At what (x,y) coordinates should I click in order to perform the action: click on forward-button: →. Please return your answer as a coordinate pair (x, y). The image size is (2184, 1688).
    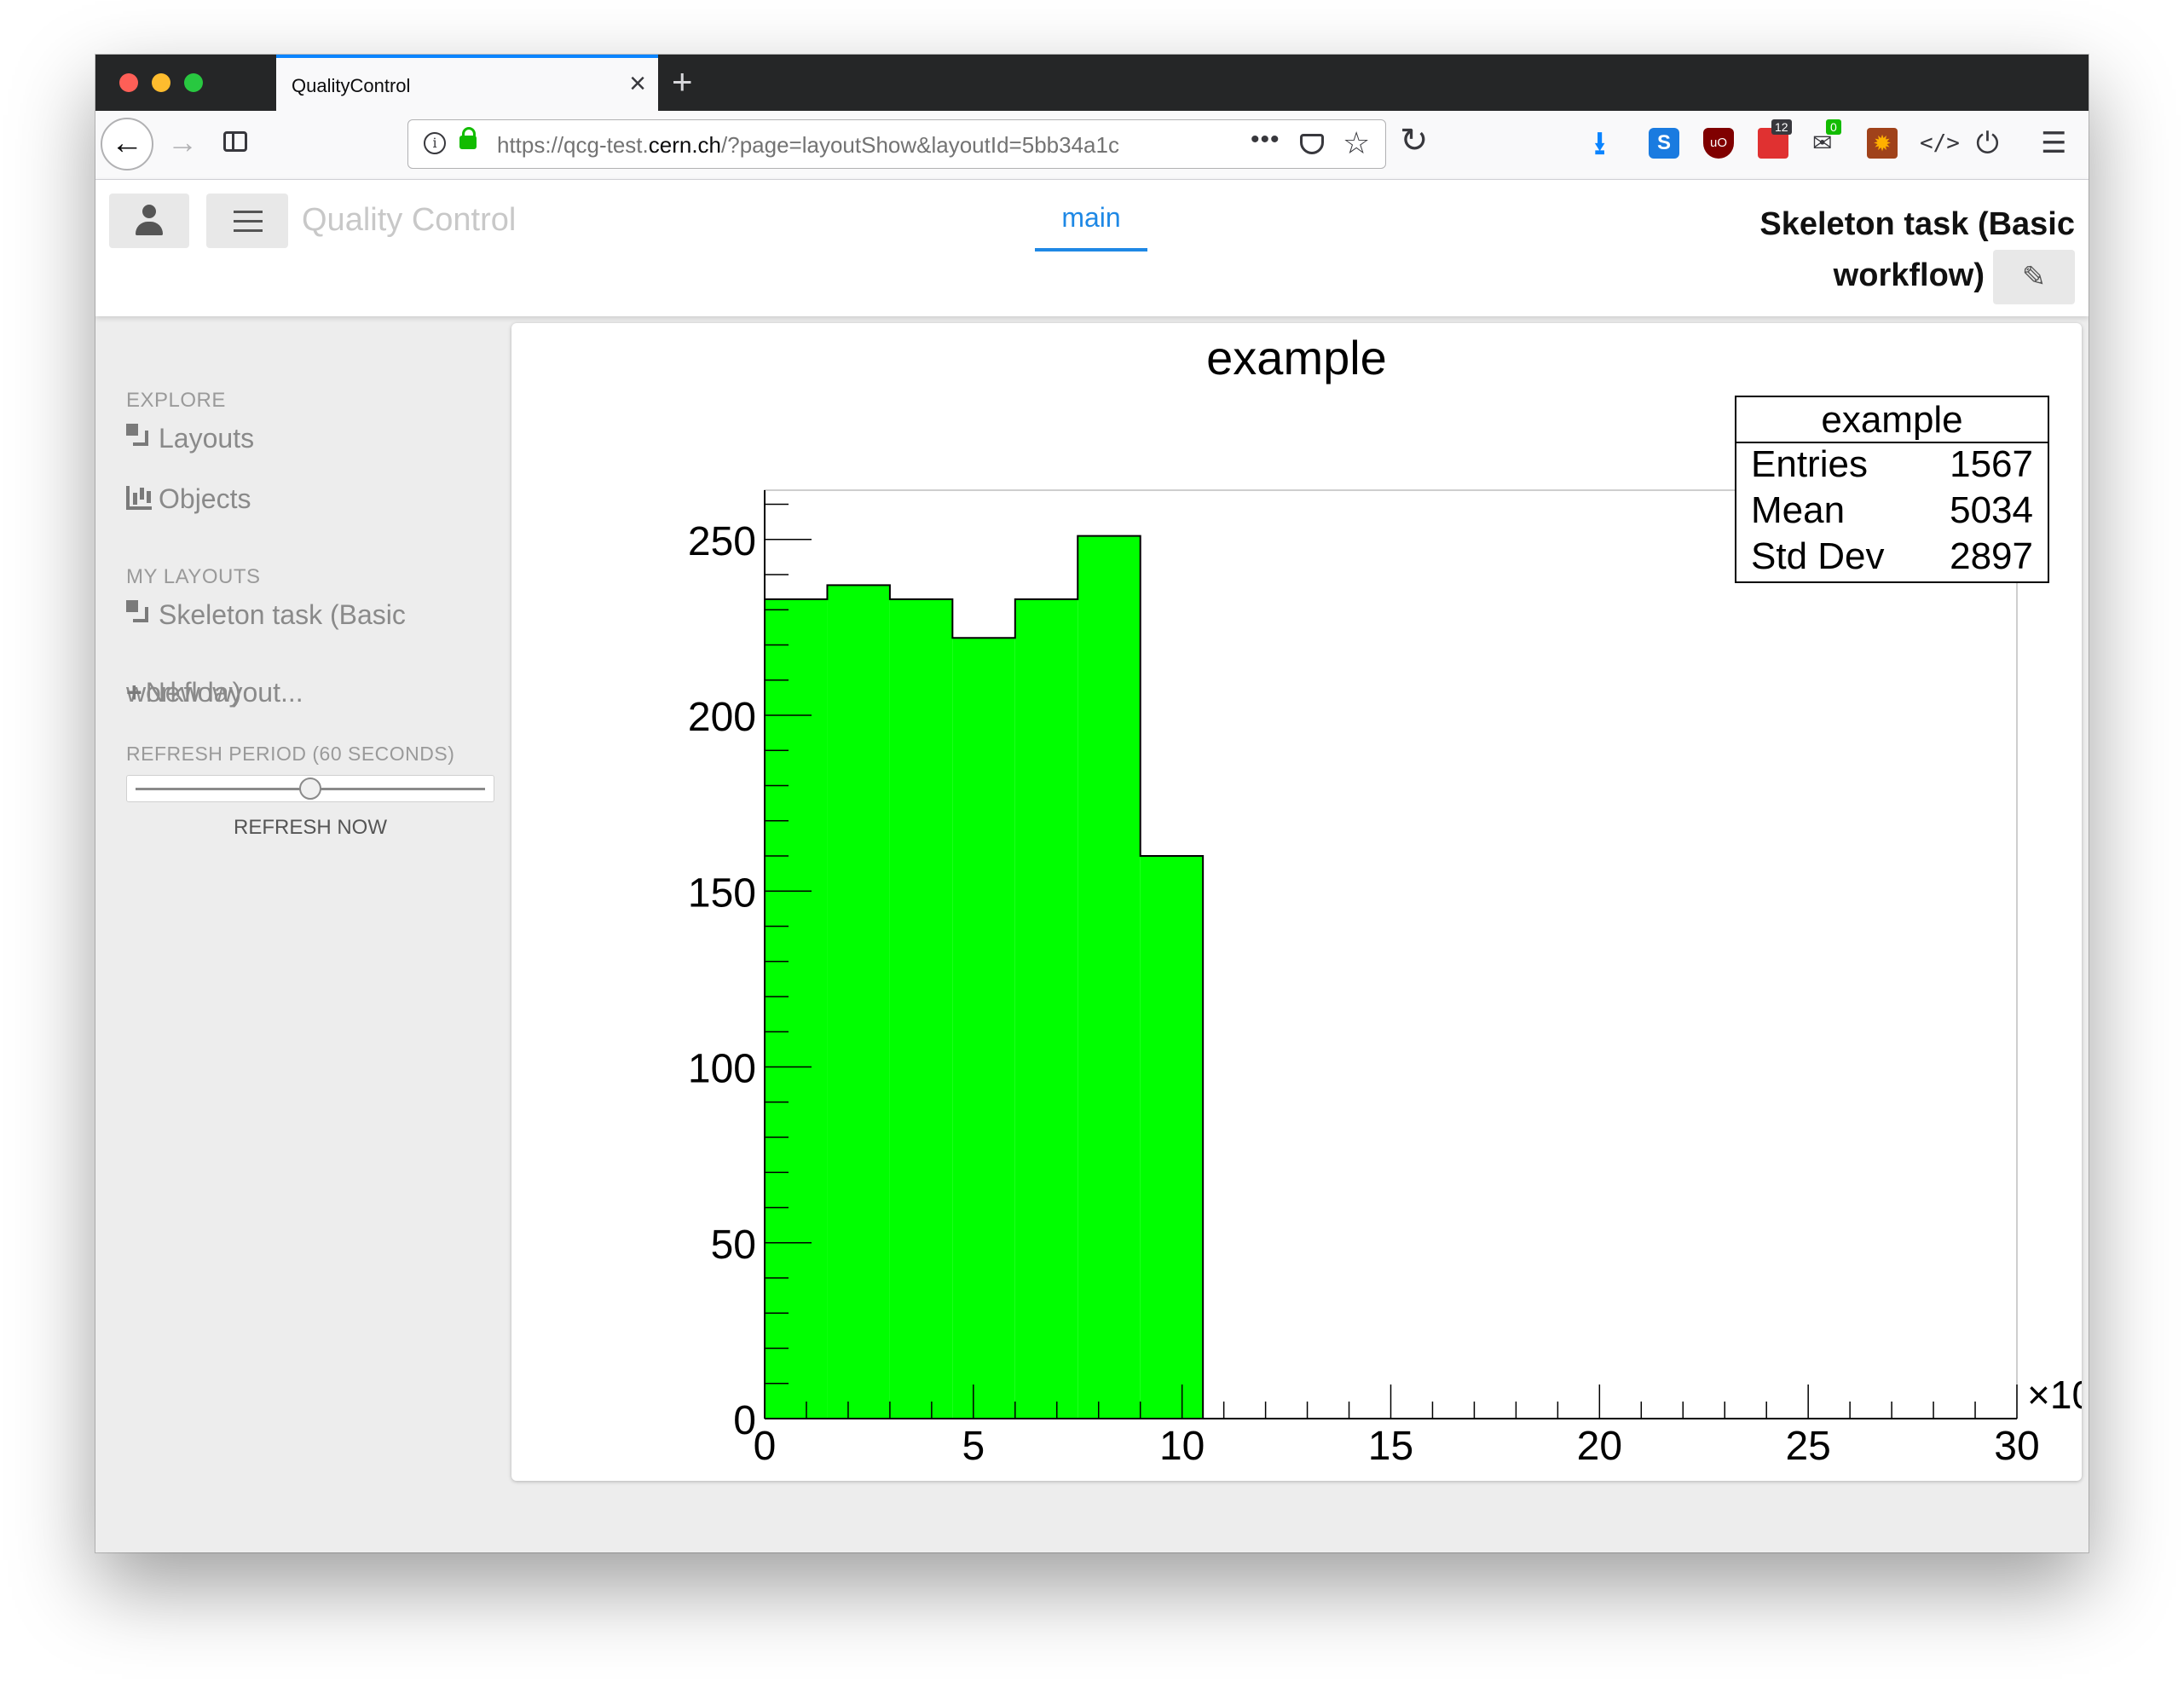
    Looking at the image, I should click on (182, 142).